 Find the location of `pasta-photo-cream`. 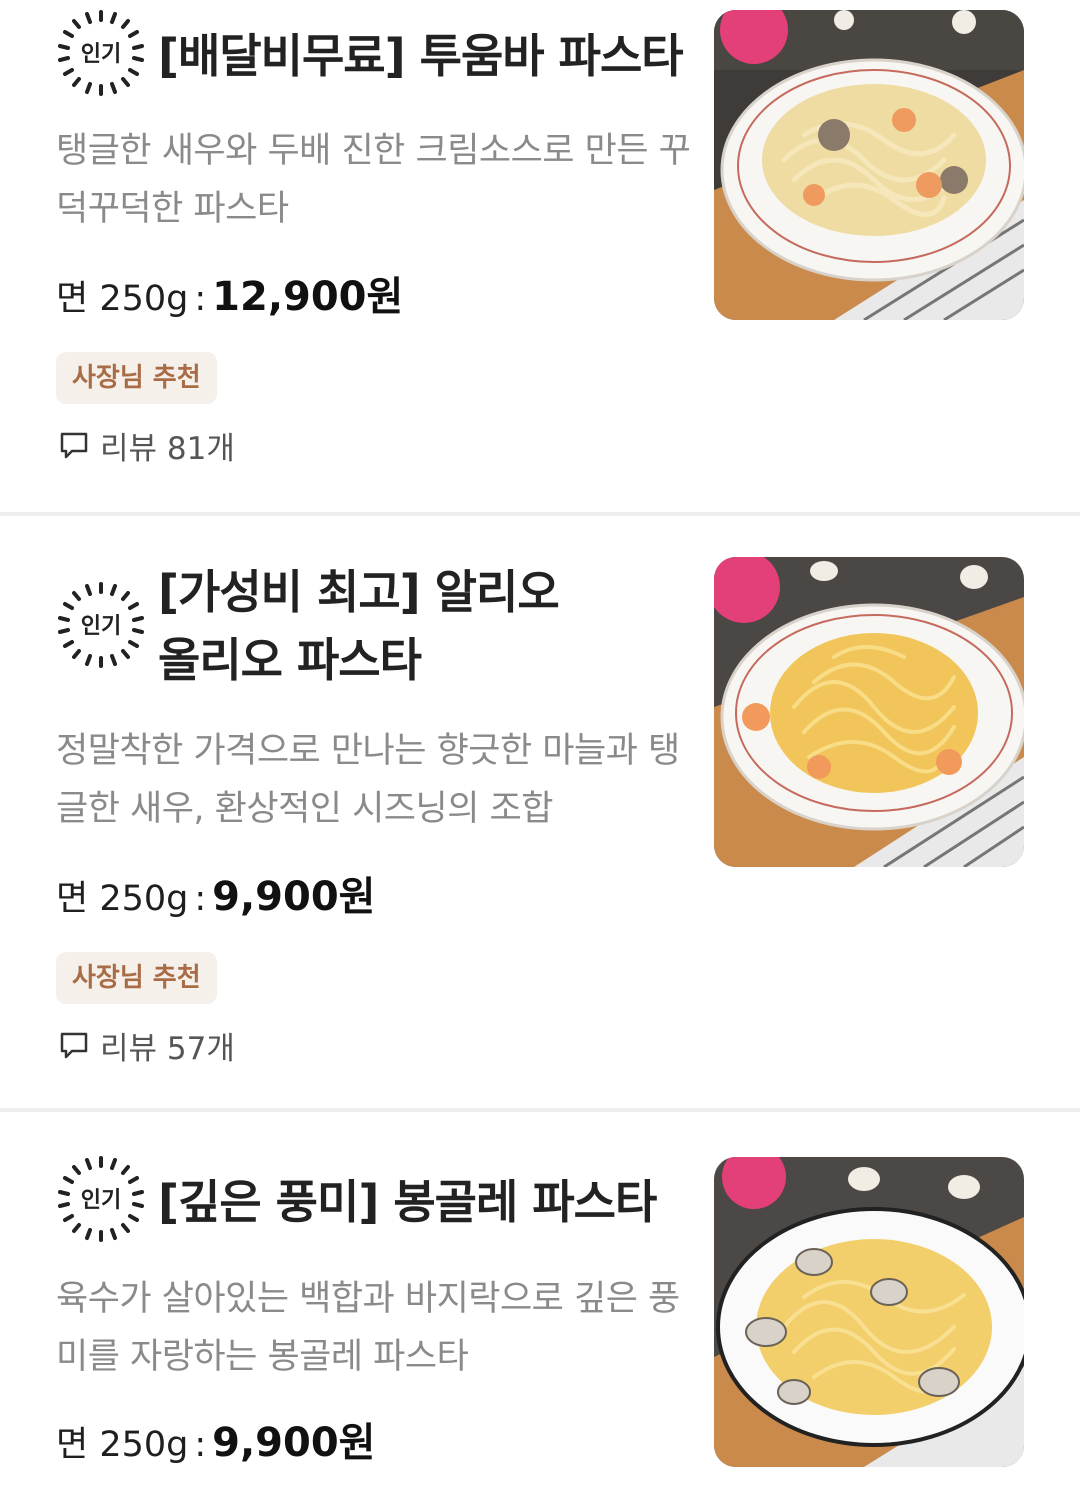

pasta-photo-cream is located at coordinates (869, 165).